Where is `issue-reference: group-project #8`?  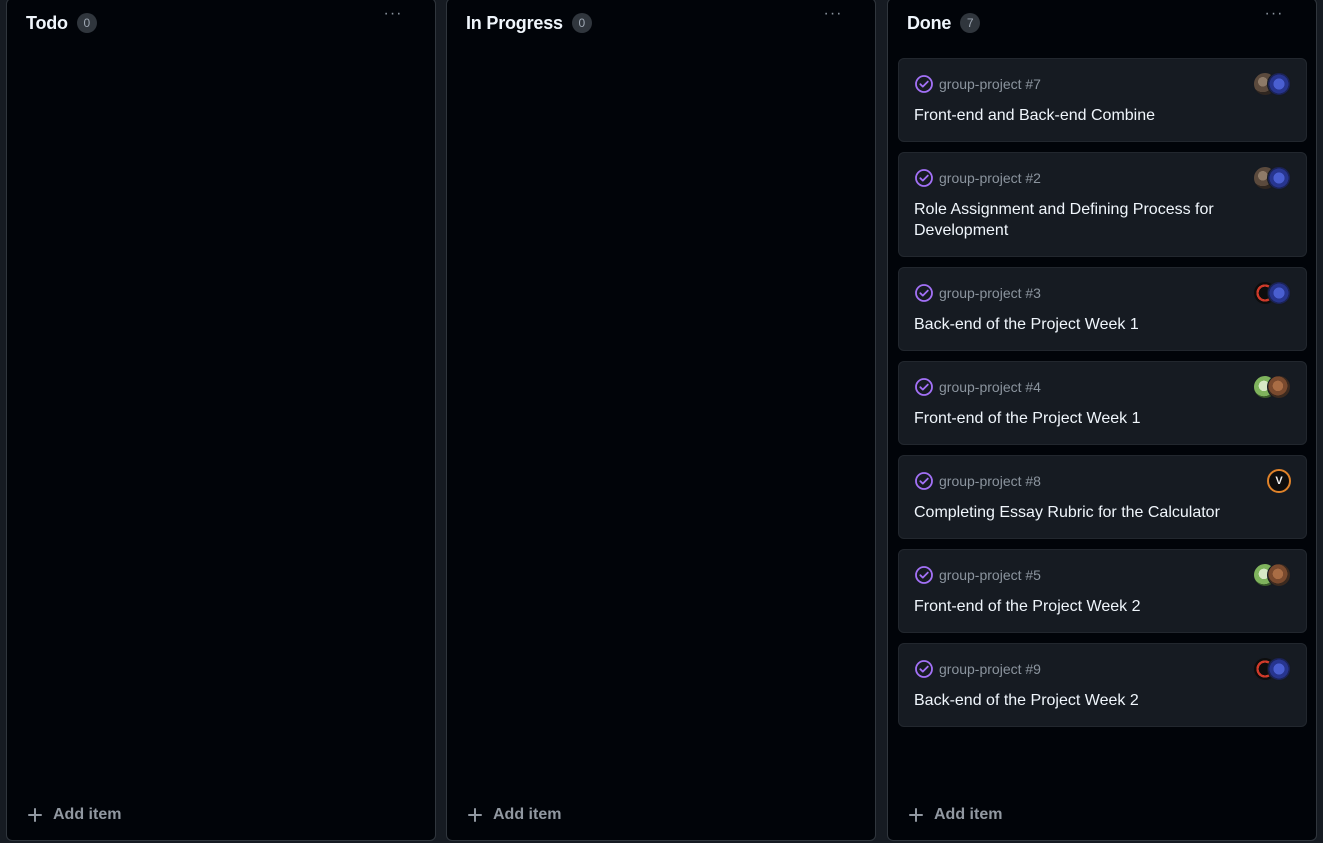 issue-reference: group-project #8 is located at coordinates (990, 481).